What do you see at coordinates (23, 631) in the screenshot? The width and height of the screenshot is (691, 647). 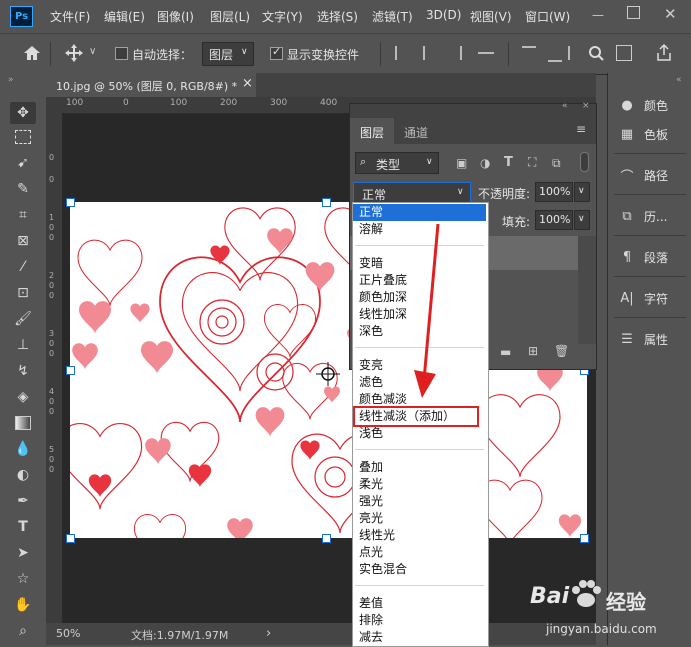 I see `zoom-tool-icon: ⌕` at bounding box center [23, 631].